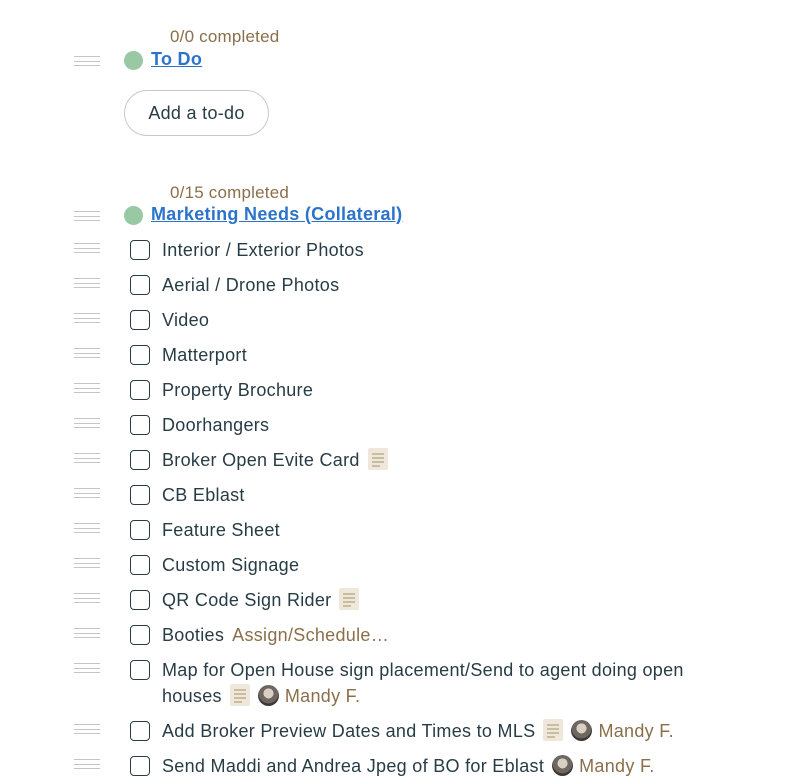 The width and height of the screenshot is (788, 779). Describe the element at coordinates (447, 460) in the screenshot. I see `todo-content: Broker Open Evite Card` at that location.